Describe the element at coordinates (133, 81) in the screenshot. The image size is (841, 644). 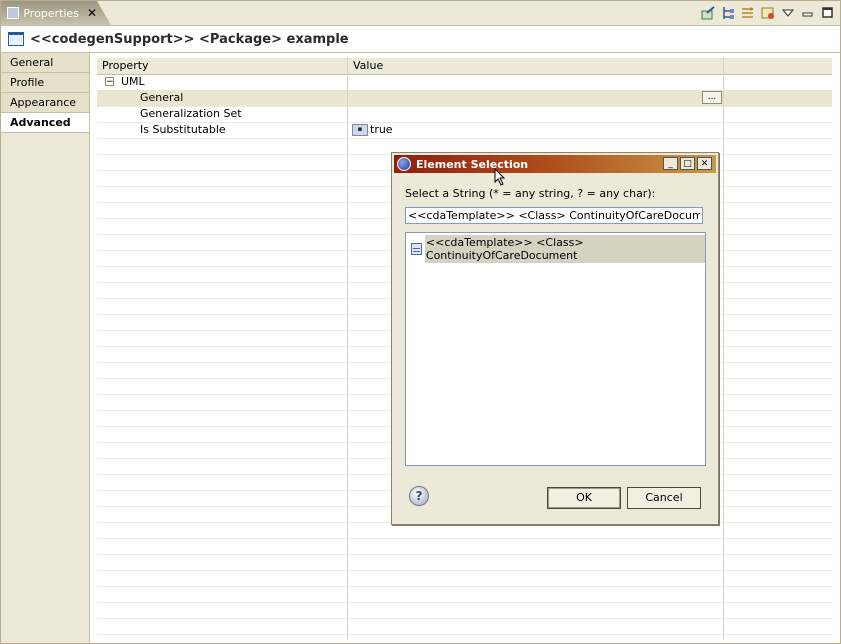
I see `group-label: UML` at that location.